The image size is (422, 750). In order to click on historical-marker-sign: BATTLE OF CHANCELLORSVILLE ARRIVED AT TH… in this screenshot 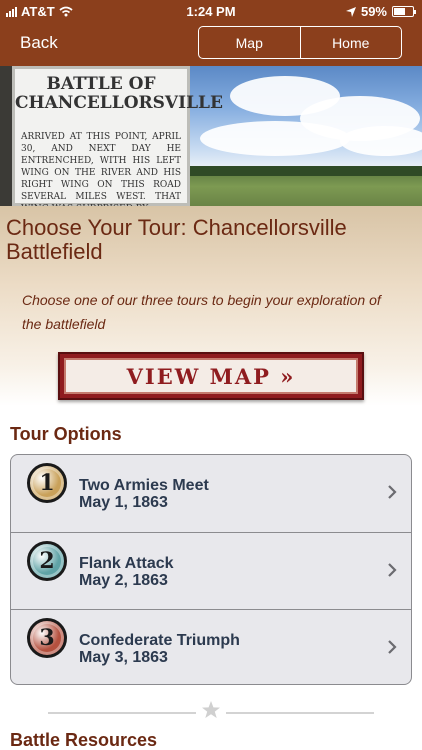, I will do `click(117, 136)`.